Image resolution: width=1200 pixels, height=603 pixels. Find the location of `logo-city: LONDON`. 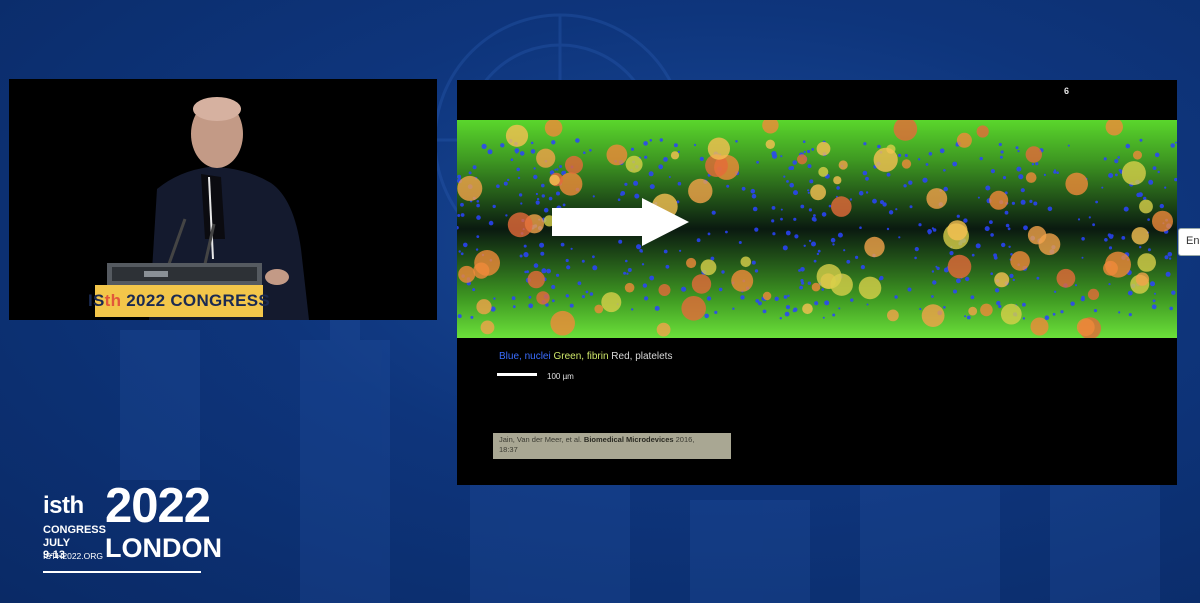

logo-city: LONDON is located at coordinates (163, 548).